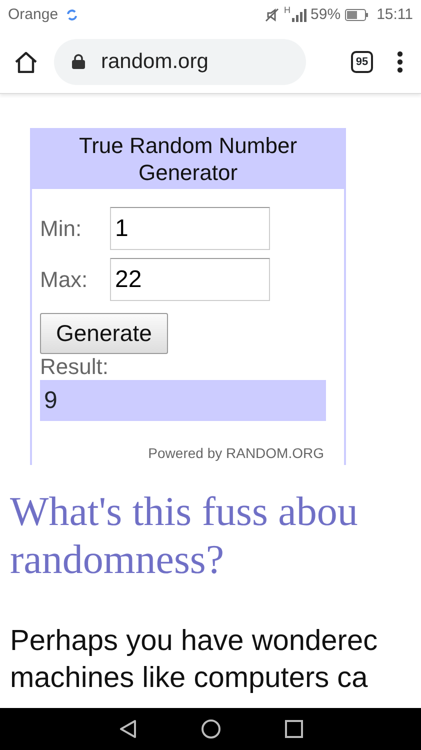 The width and height of the screenshot is (421, 750). Describe the element at coordinates (188, 159) in the screenshot. I see `generator-title: True Random Number Generator` at that location.